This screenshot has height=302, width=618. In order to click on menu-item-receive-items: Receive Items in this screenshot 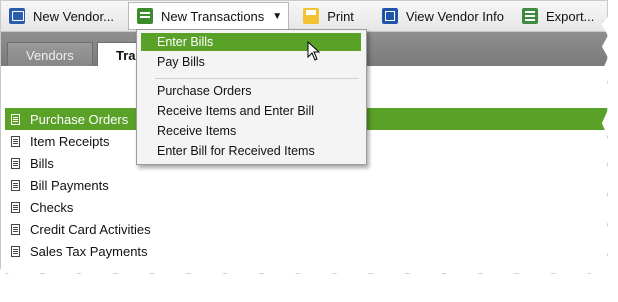, I will do `click(251, 131)`.